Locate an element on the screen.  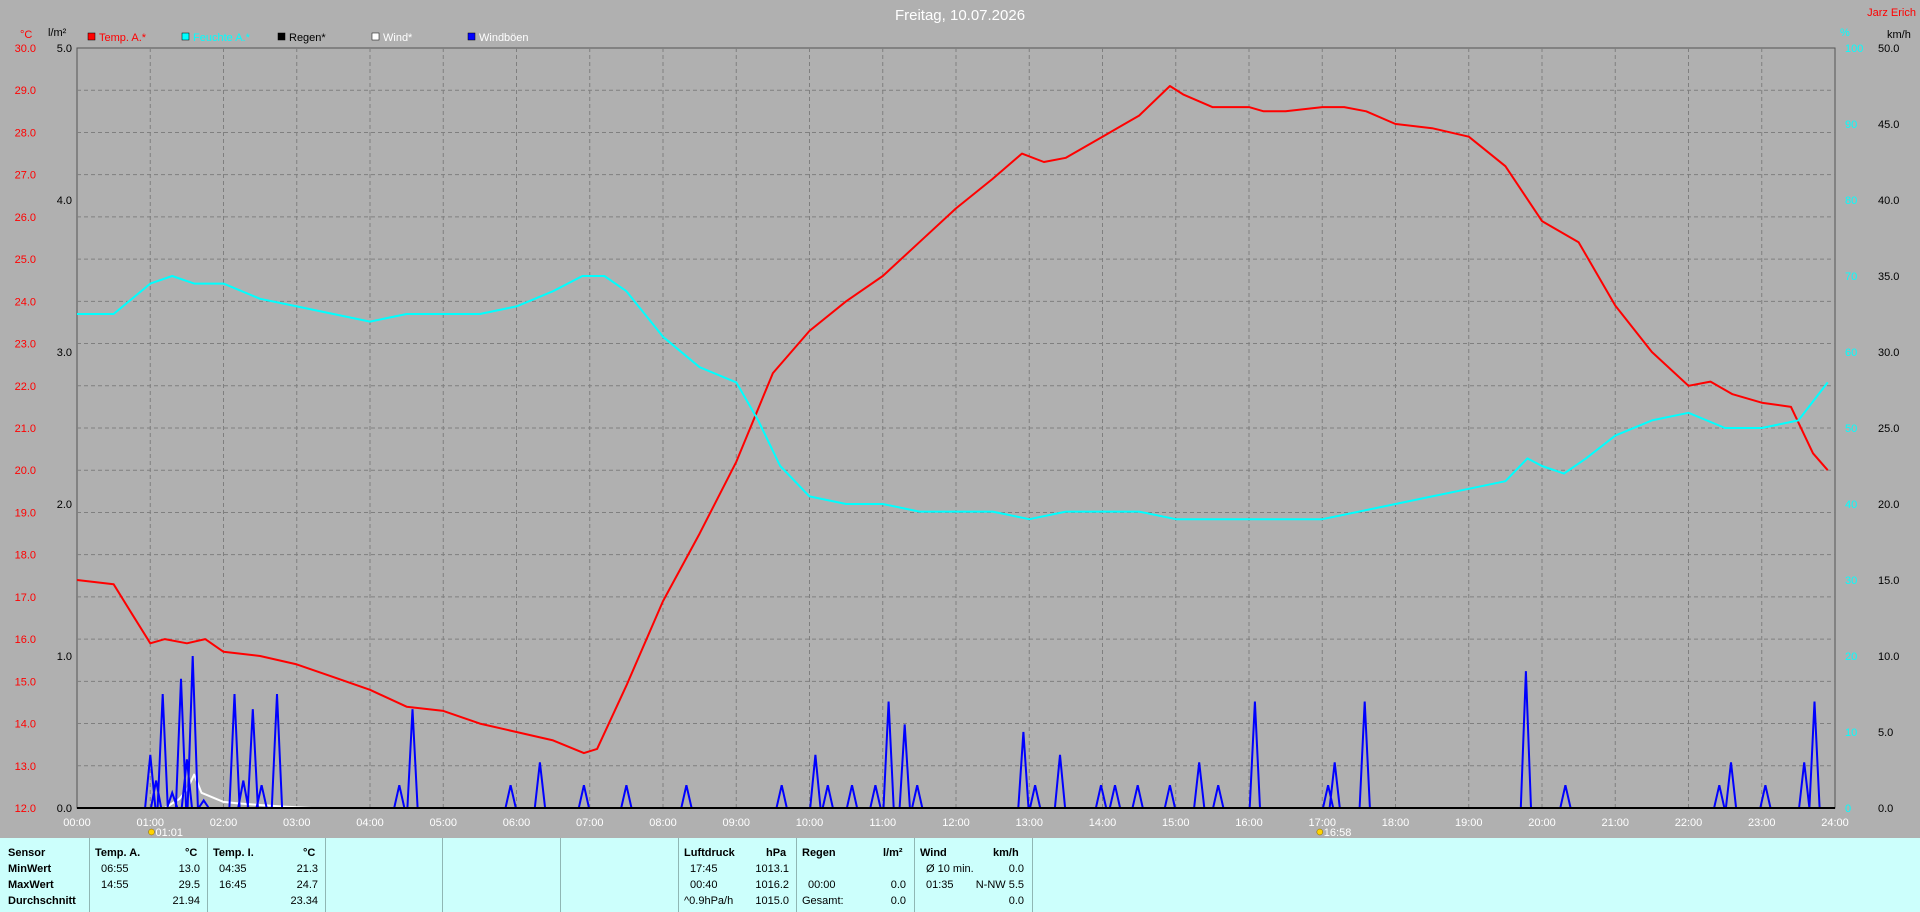
temp-tick-label: 13.0 is located at coordinates (25, 767).